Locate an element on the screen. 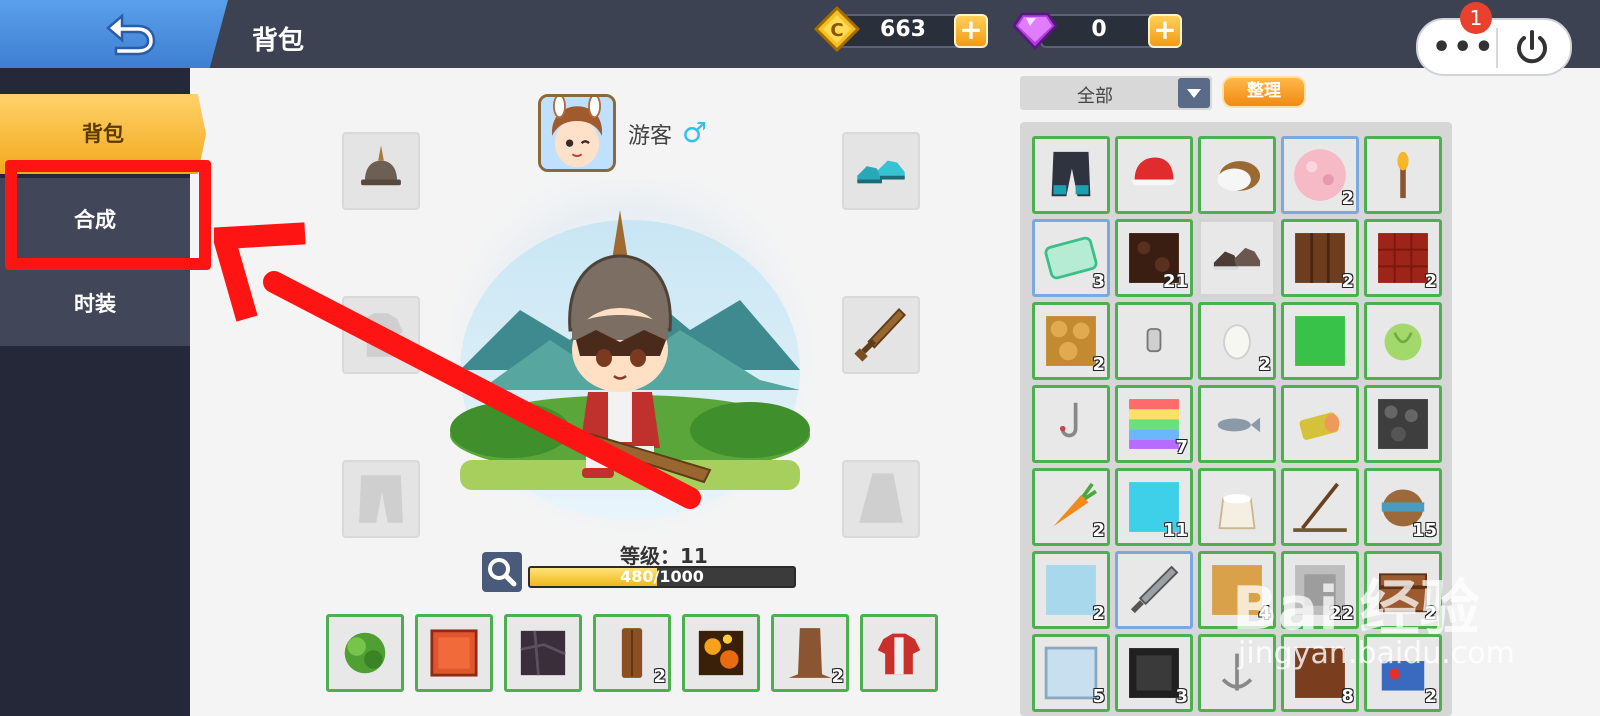  menu-divider is located at coordinates (1497, 48).